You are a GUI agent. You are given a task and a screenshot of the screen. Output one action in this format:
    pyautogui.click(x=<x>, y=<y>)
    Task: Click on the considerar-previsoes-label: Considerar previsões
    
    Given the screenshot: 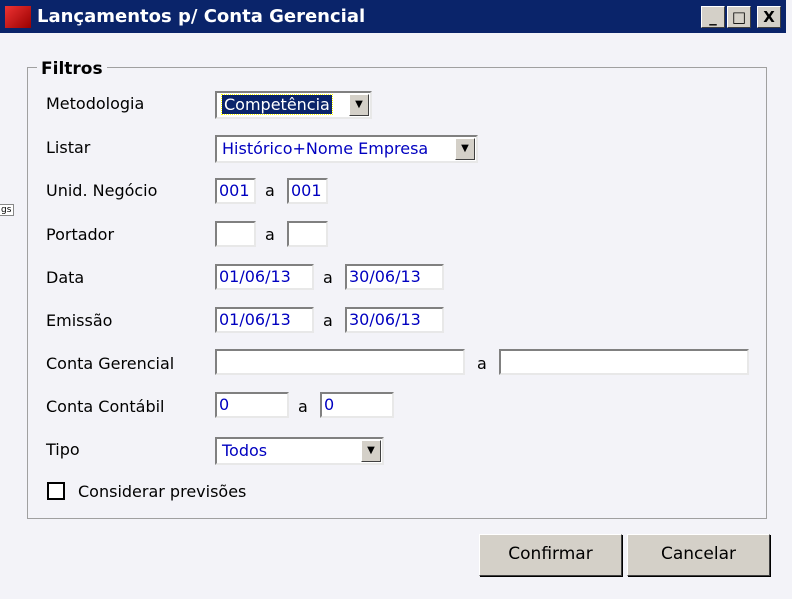 What is the action you would take?
    pyautogui.click(x=162, y=491)
    